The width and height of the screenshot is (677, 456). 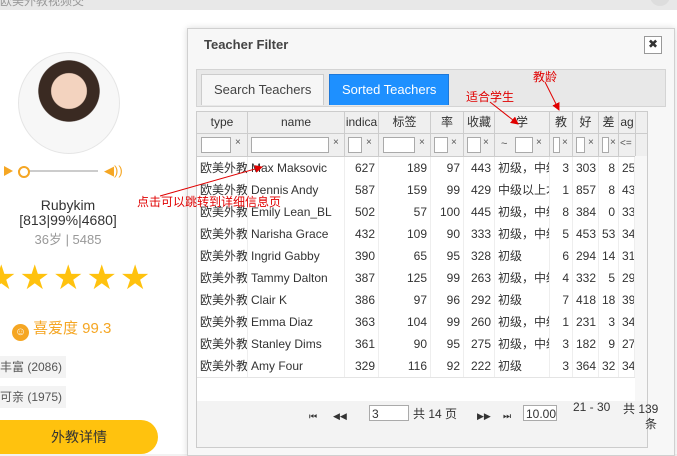 What do you see at coordinates (209, 202) in the screenshot?
I see `annotation-click-hint: 点击可以跳转到详细信息页` at bounding box center [209, 202].